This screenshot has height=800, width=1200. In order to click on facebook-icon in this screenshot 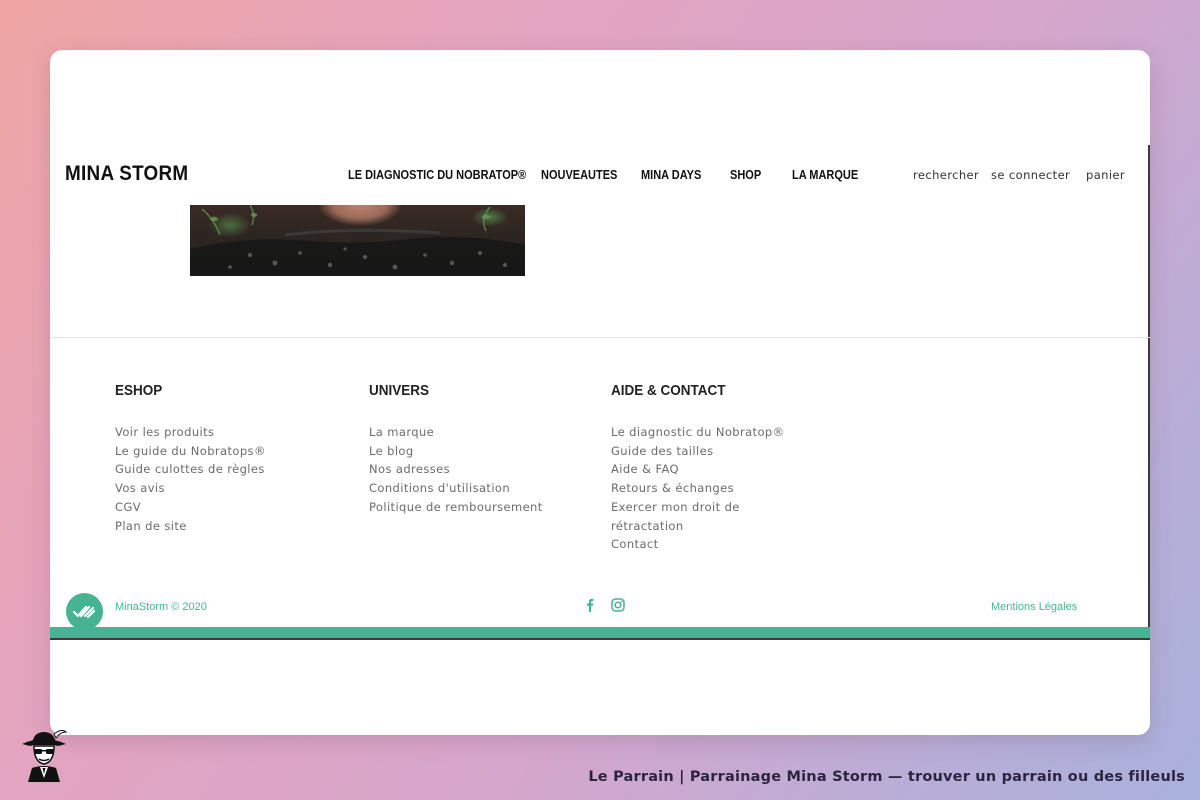, I will do `click(590, 605)`.